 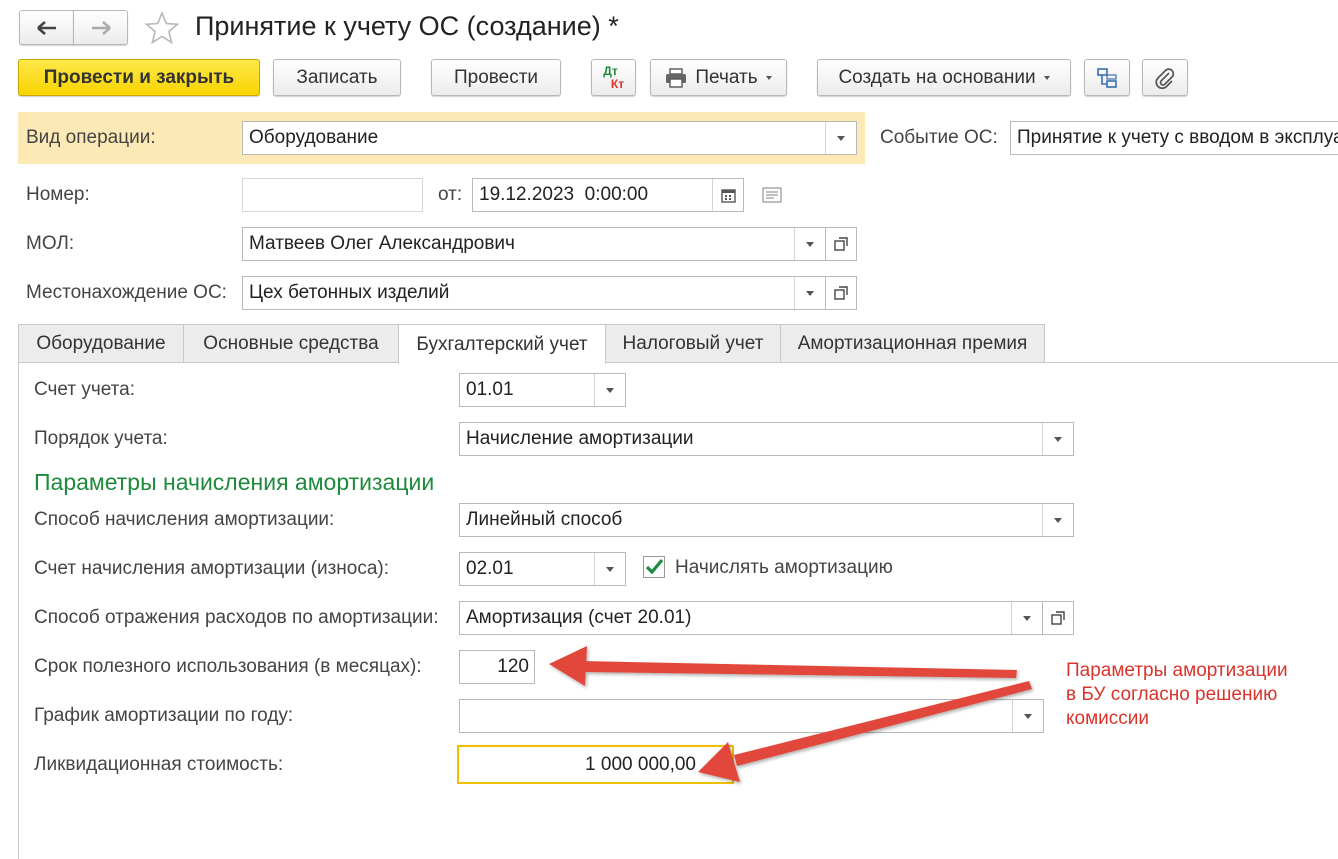 I want to click on annotation-line: в БУ согласно решению, so click(x=1172, y=694).